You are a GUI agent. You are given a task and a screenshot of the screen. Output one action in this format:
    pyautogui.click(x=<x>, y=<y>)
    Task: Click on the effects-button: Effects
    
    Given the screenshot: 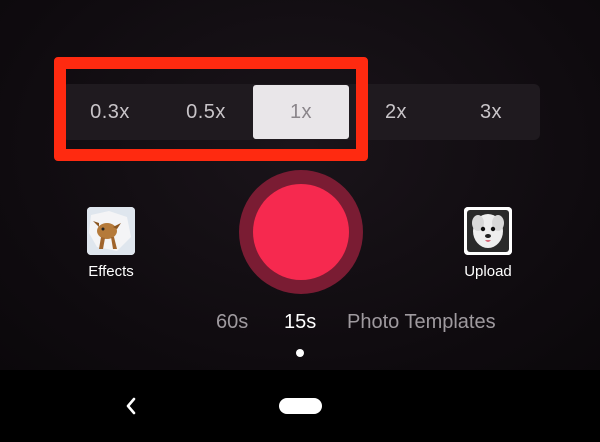 What is the action you would take?
    pyautogui.click(x=111, y=243)
    